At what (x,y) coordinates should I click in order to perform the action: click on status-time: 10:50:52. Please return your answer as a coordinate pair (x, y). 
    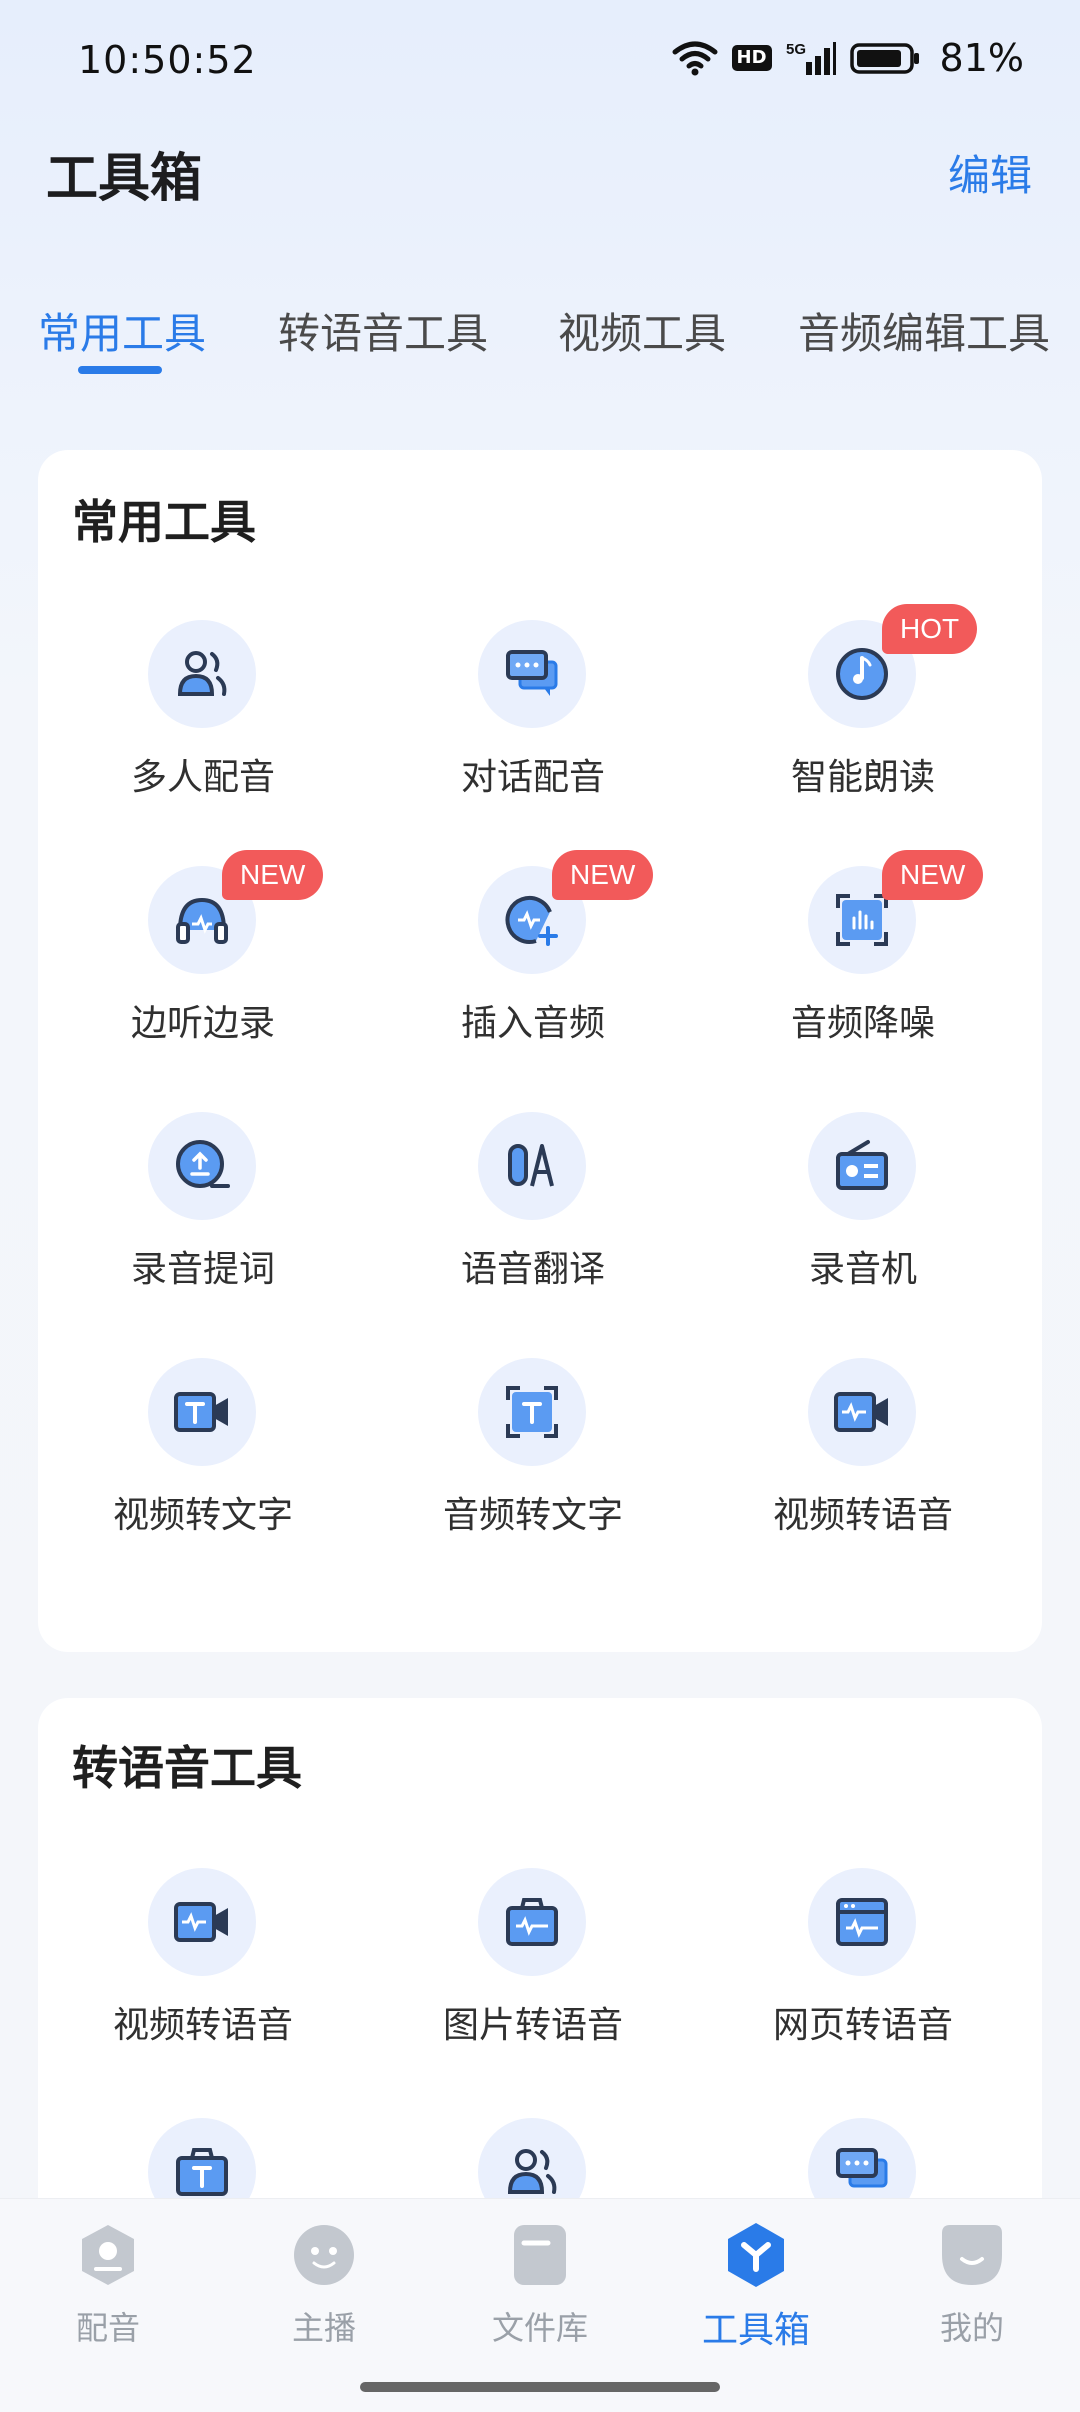
    Looking at the image, I should click on (167, 60).